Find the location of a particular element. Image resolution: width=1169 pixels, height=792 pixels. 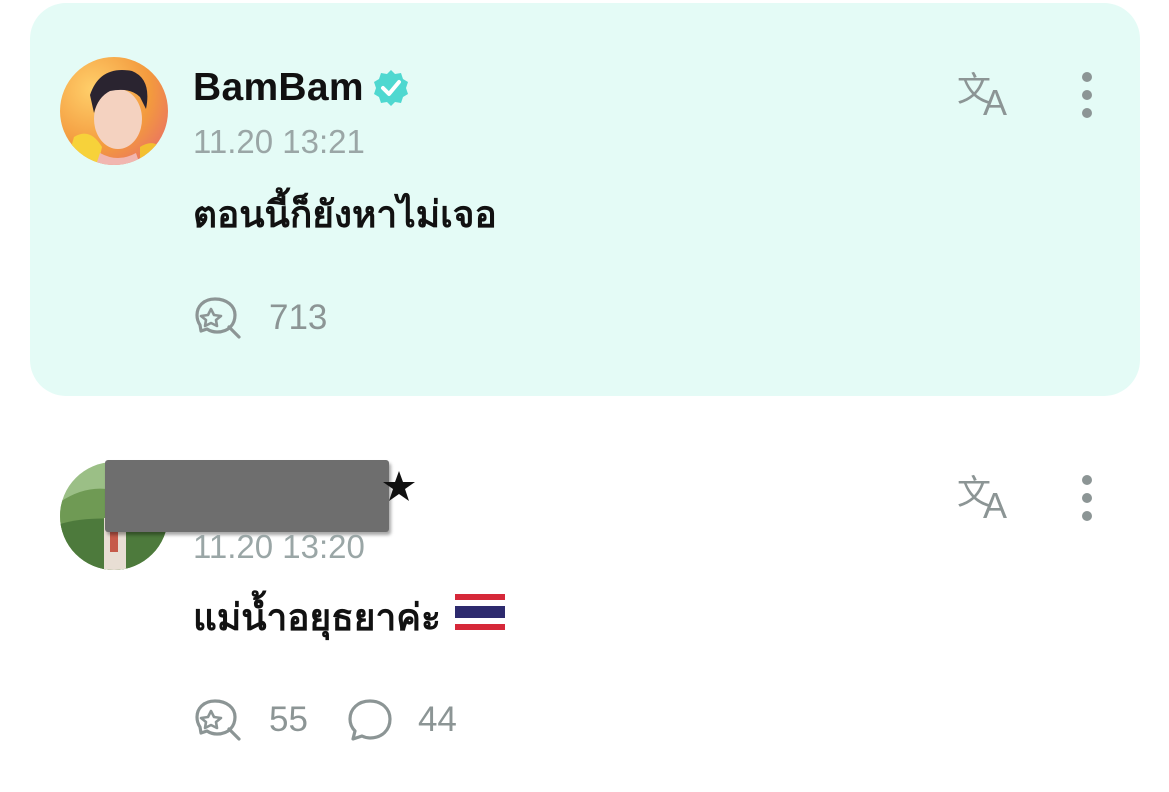

post-actions: 713 is located at coordinates (279, 318).